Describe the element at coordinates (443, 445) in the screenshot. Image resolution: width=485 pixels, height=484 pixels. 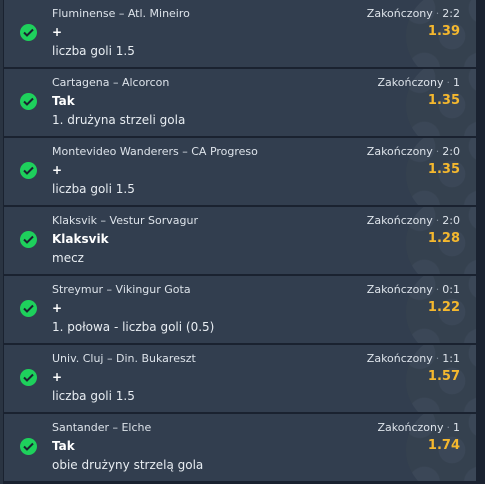
I see `bet-odds: 1.74` at that location.